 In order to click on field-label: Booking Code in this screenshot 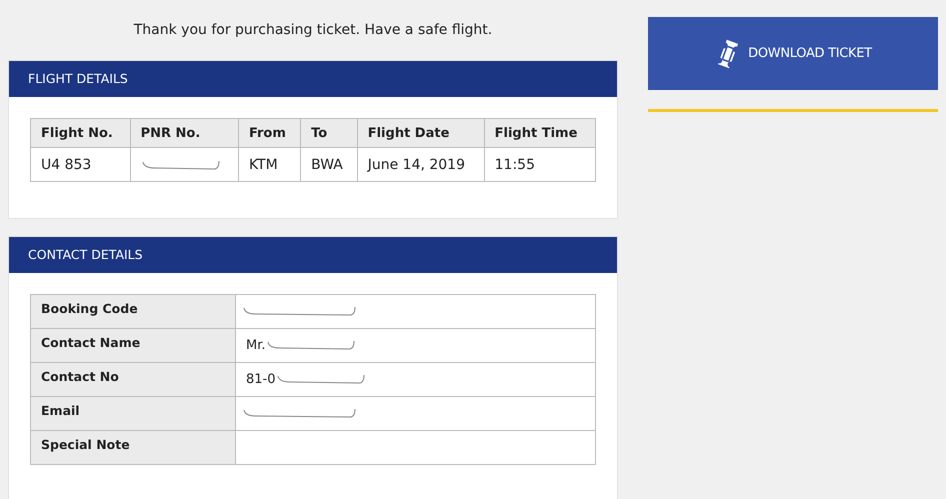, I will do `click(133, 311)`.